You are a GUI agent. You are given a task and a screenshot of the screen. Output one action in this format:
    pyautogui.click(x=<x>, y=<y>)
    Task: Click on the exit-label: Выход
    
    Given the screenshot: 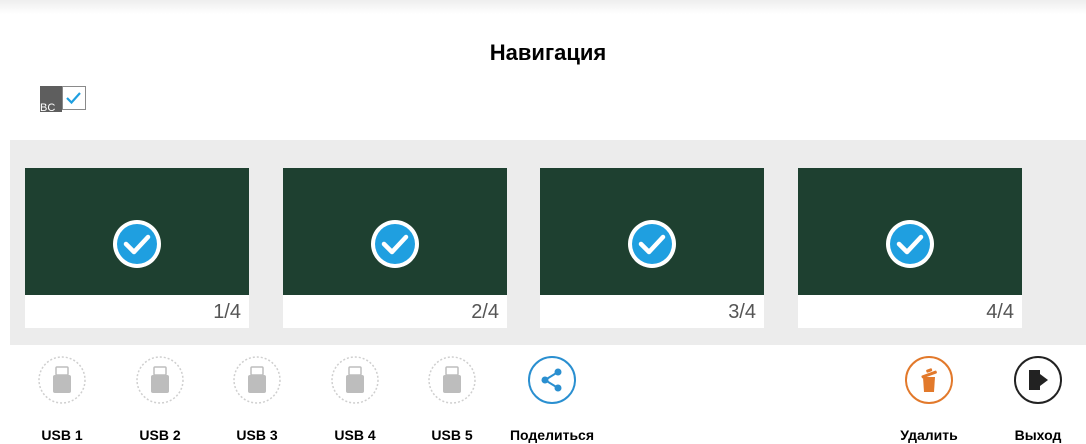 What is the action you would take?
    pyautogui.click(x=1038, y=435)
    